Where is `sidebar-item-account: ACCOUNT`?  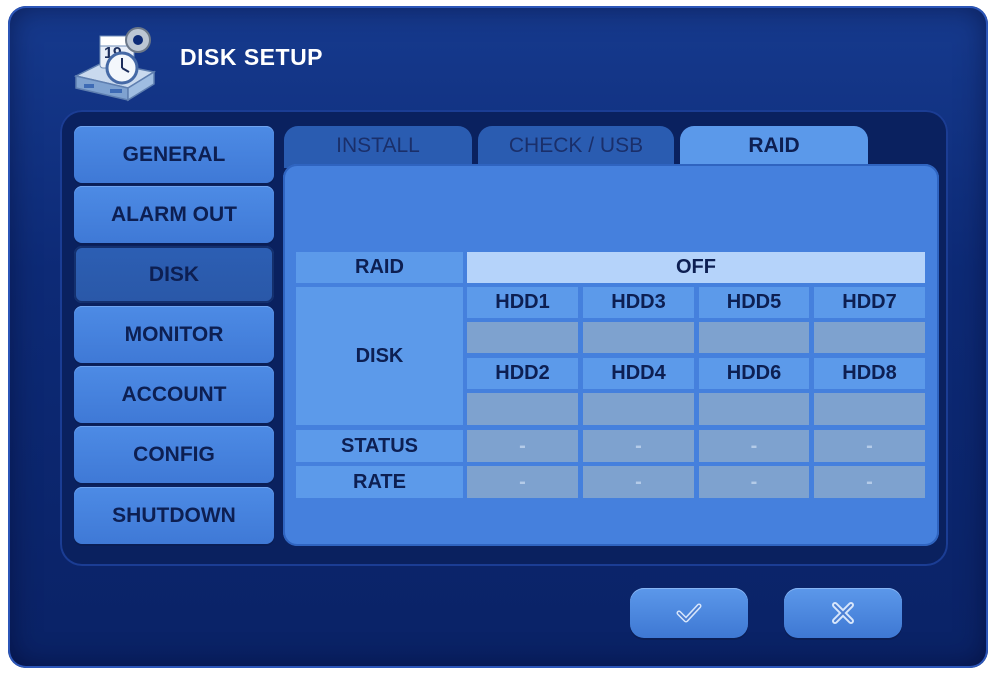
sidebar-item-account: ACCOUNT is located at coordinates (174, 394).